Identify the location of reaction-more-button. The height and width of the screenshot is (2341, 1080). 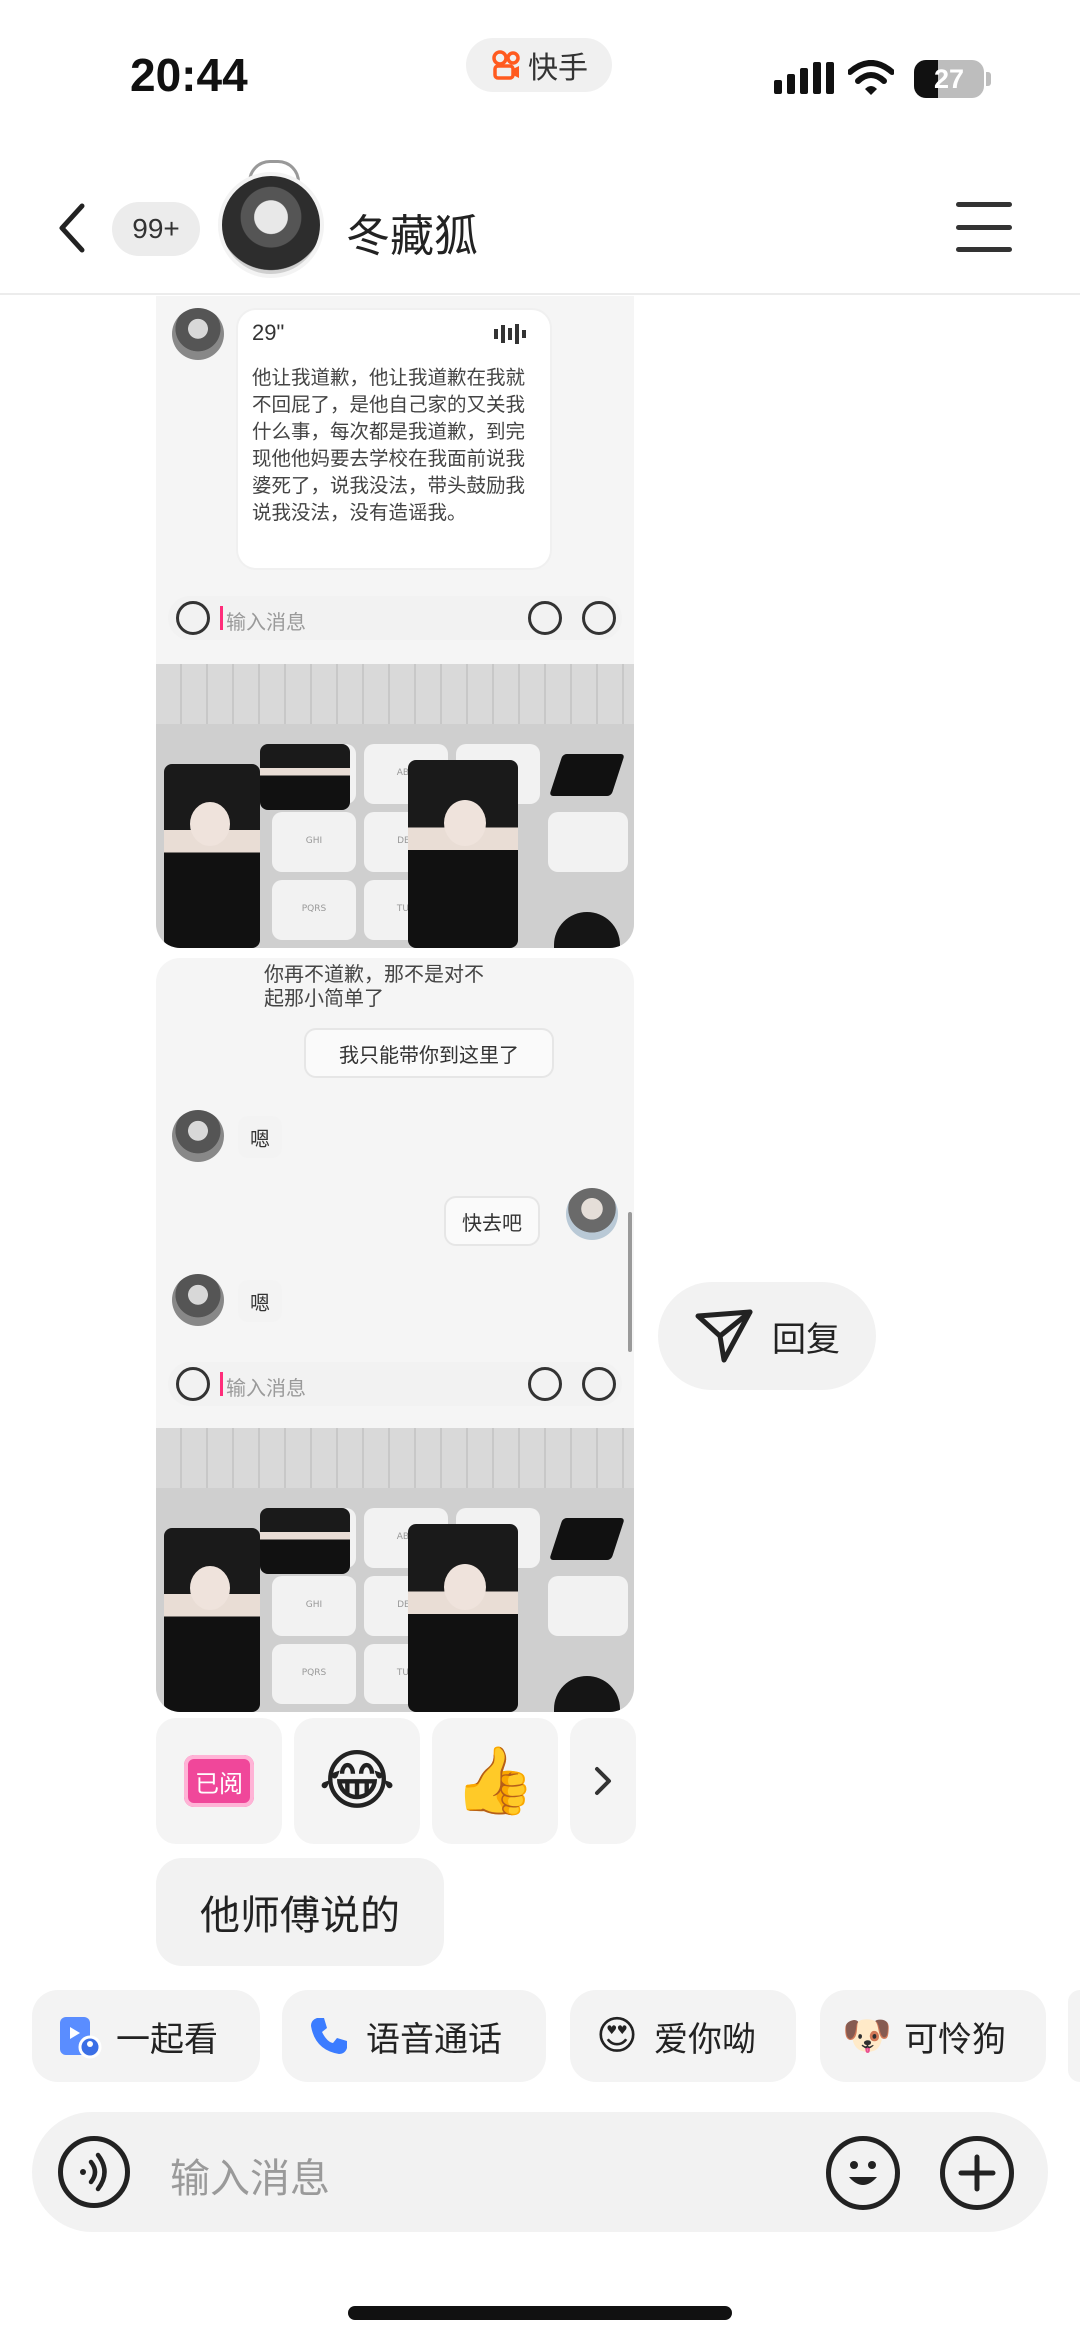
(603, 1781).